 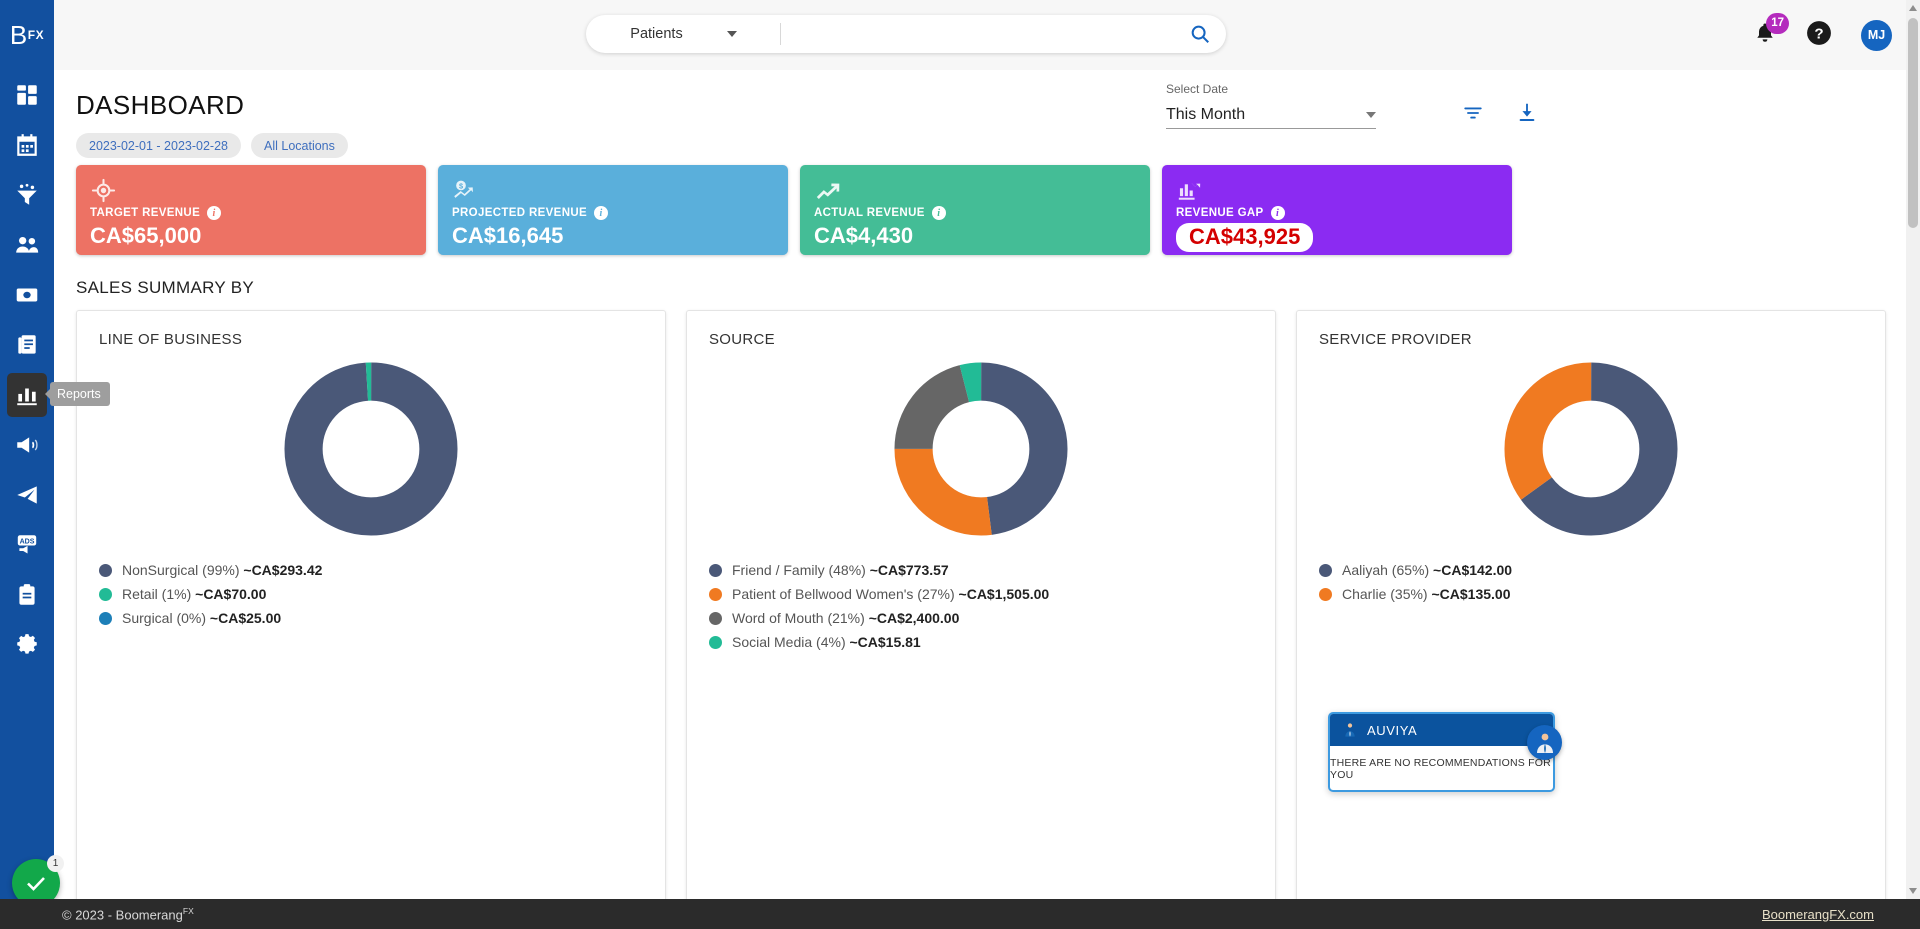 I want to click on global-search: Patients, so click(x=906, y=34).